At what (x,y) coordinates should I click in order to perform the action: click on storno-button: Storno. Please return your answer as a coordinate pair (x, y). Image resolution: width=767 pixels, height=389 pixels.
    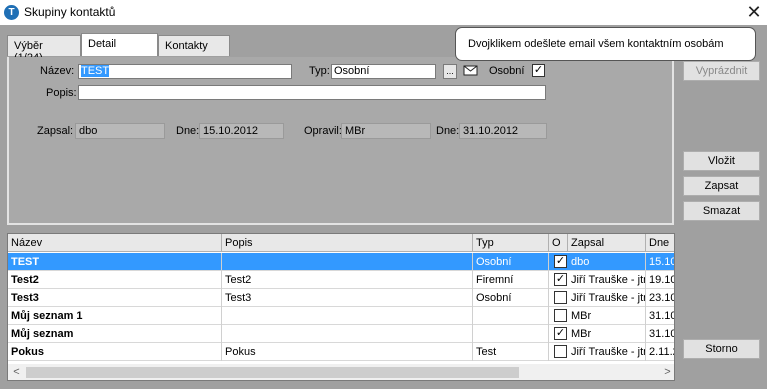
    Looking at the image, I should click on (721, 349).